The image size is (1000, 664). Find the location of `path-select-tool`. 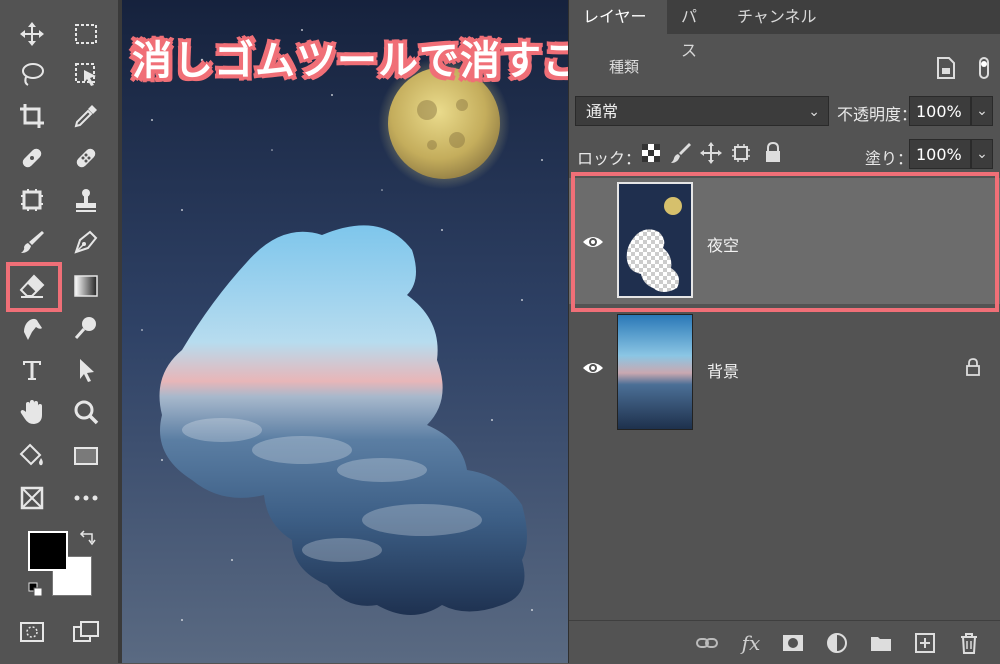

path-select-tool is located at coordinates (86, 370).